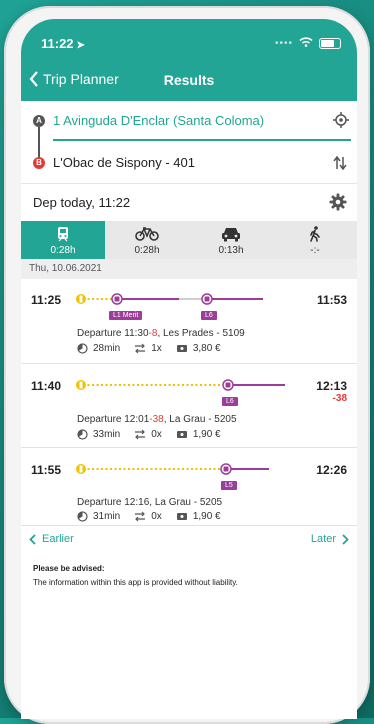 The image size is (374, 724). I want to click on departure-detail: Departure 11:30-8, Les Prades - 5109, so click(161, 333).